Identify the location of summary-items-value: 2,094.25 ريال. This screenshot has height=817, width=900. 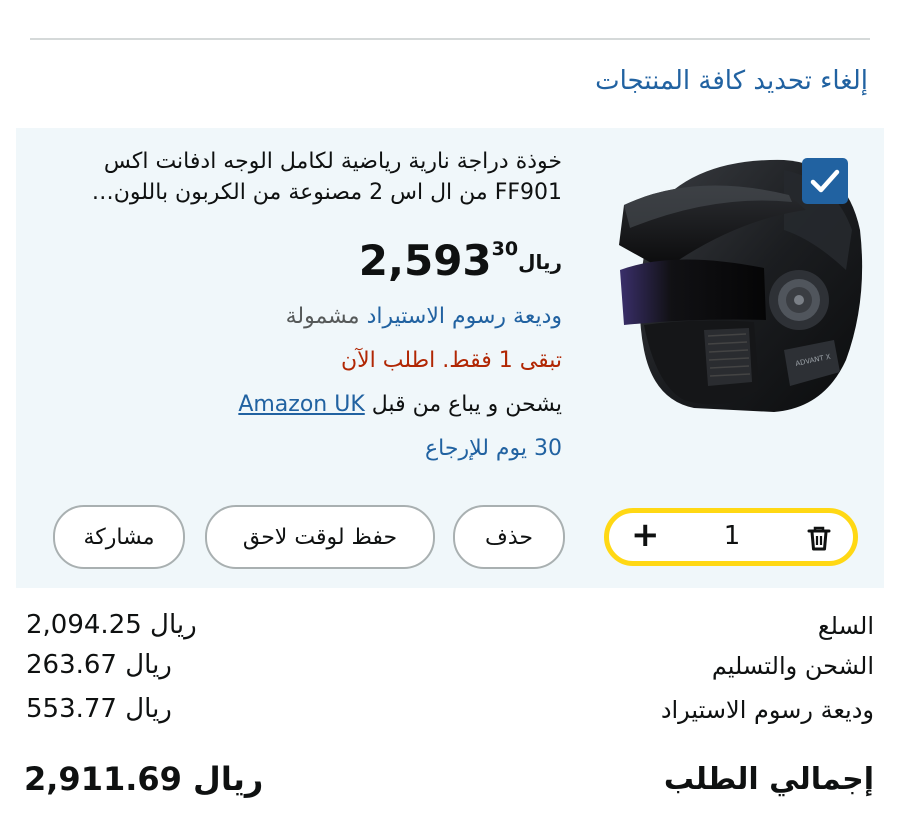
(111, 625).